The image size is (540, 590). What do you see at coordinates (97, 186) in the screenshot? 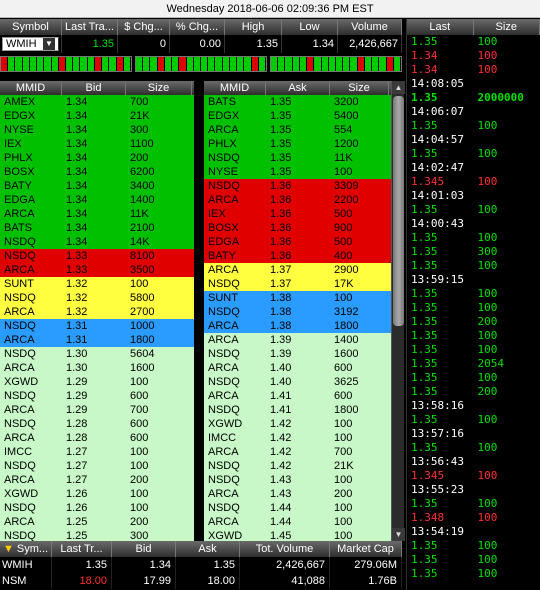
I see `bid-row: BATY 1.34 3400` at bounding box center [97, 186].